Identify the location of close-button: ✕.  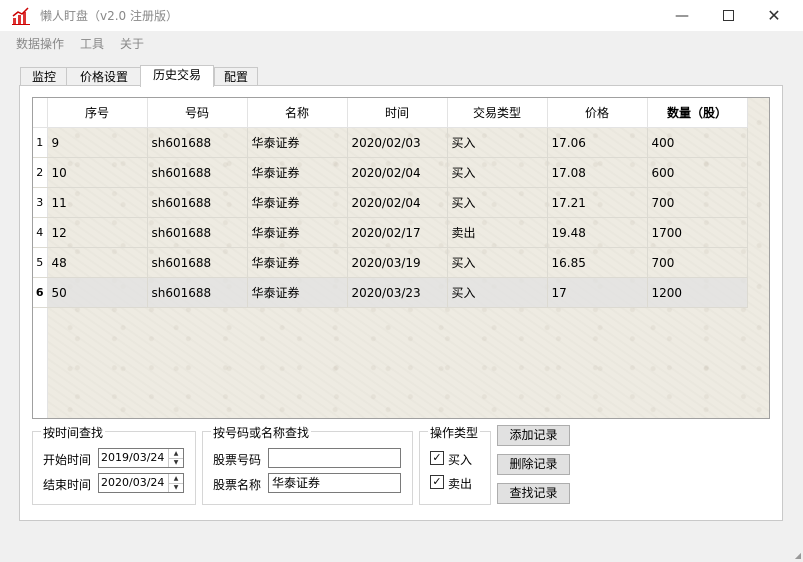
(774, 15).